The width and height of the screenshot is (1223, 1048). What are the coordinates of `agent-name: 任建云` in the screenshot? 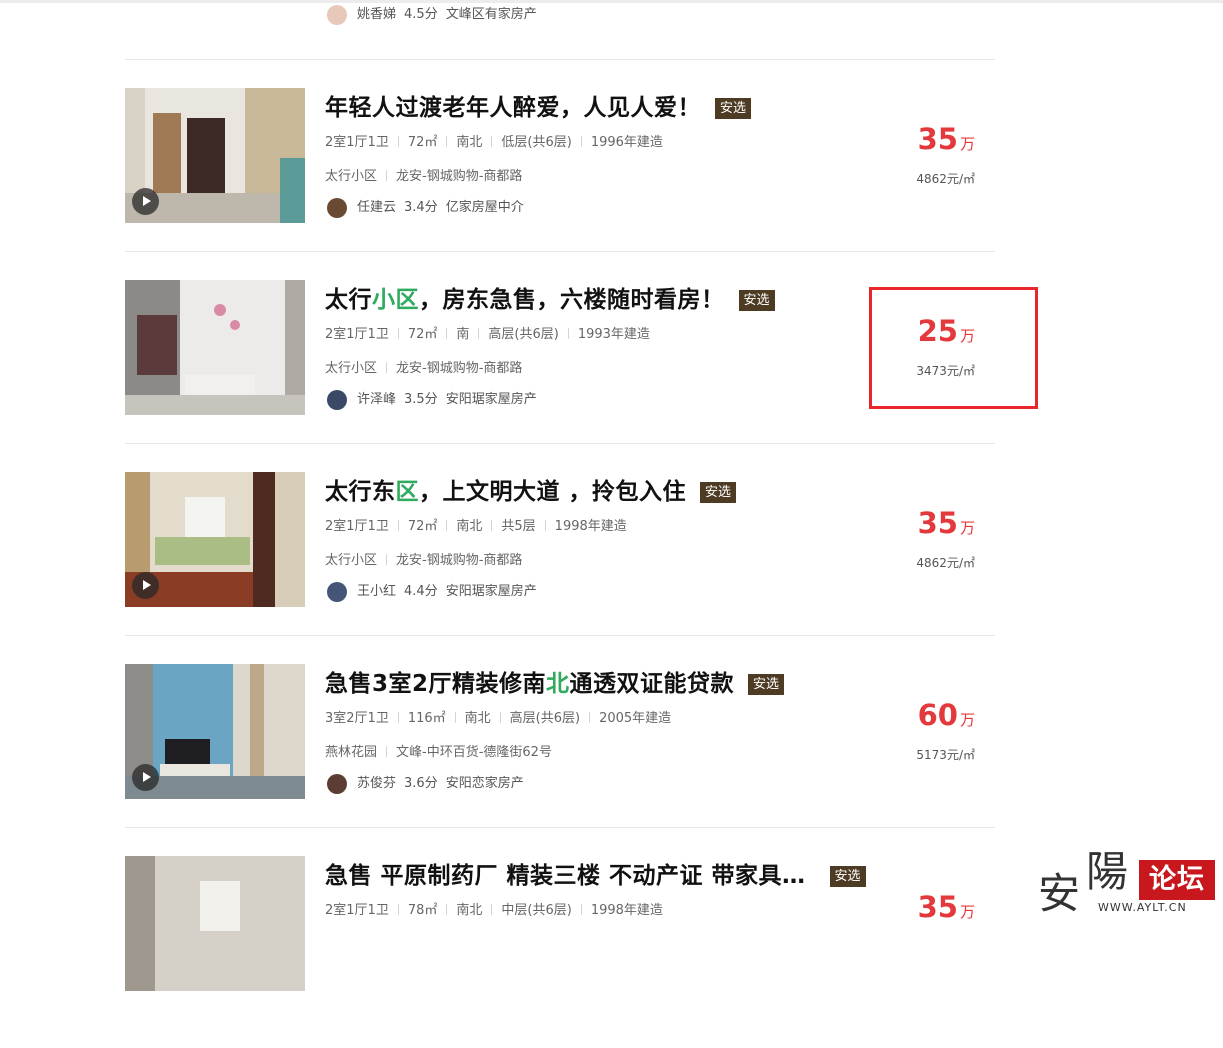 It's located at (376, 207).